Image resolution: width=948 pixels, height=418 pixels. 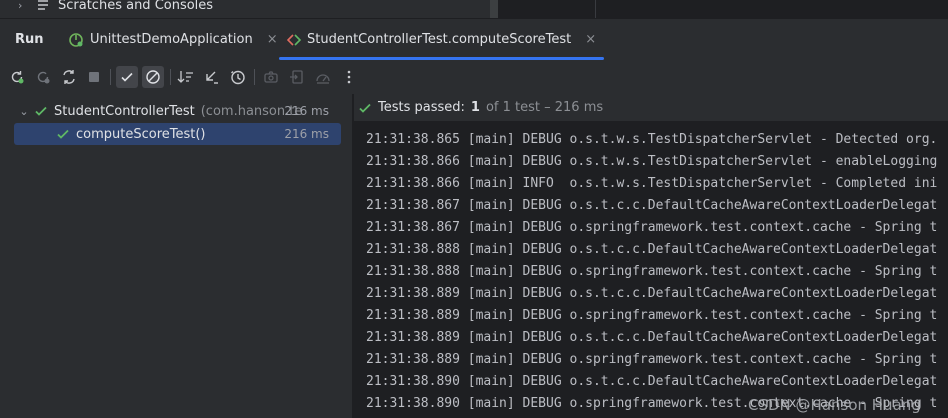 I want to click on chevron-right-icon: ›, so click(x=23, y=6).